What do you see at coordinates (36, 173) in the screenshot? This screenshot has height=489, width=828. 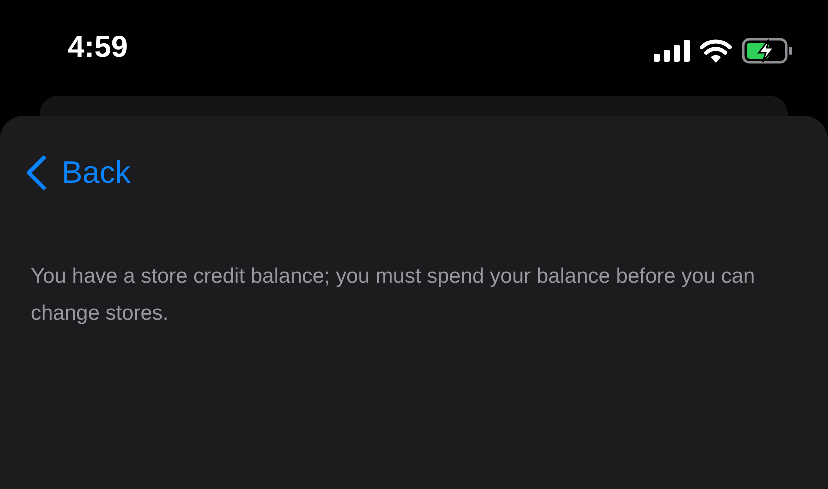 I see `chevron-left-icon` at bounding box center [36, 173].